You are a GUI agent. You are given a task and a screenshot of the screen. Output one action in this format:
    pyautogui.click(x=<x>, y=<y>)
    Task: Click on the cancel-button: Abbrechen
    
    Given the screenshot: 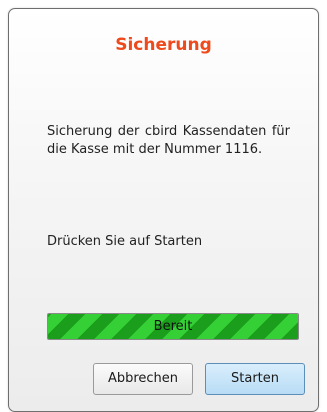 What is the action you would take?
    pyautogui.click(x=143, y=379)
    